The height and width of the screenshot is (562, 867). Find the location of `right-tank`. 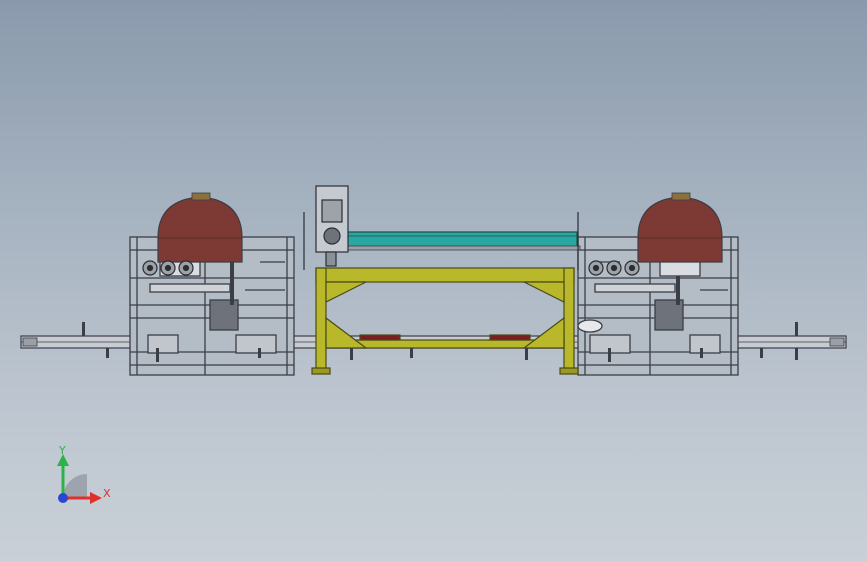

right-tank is located at coordinates (680, 227).